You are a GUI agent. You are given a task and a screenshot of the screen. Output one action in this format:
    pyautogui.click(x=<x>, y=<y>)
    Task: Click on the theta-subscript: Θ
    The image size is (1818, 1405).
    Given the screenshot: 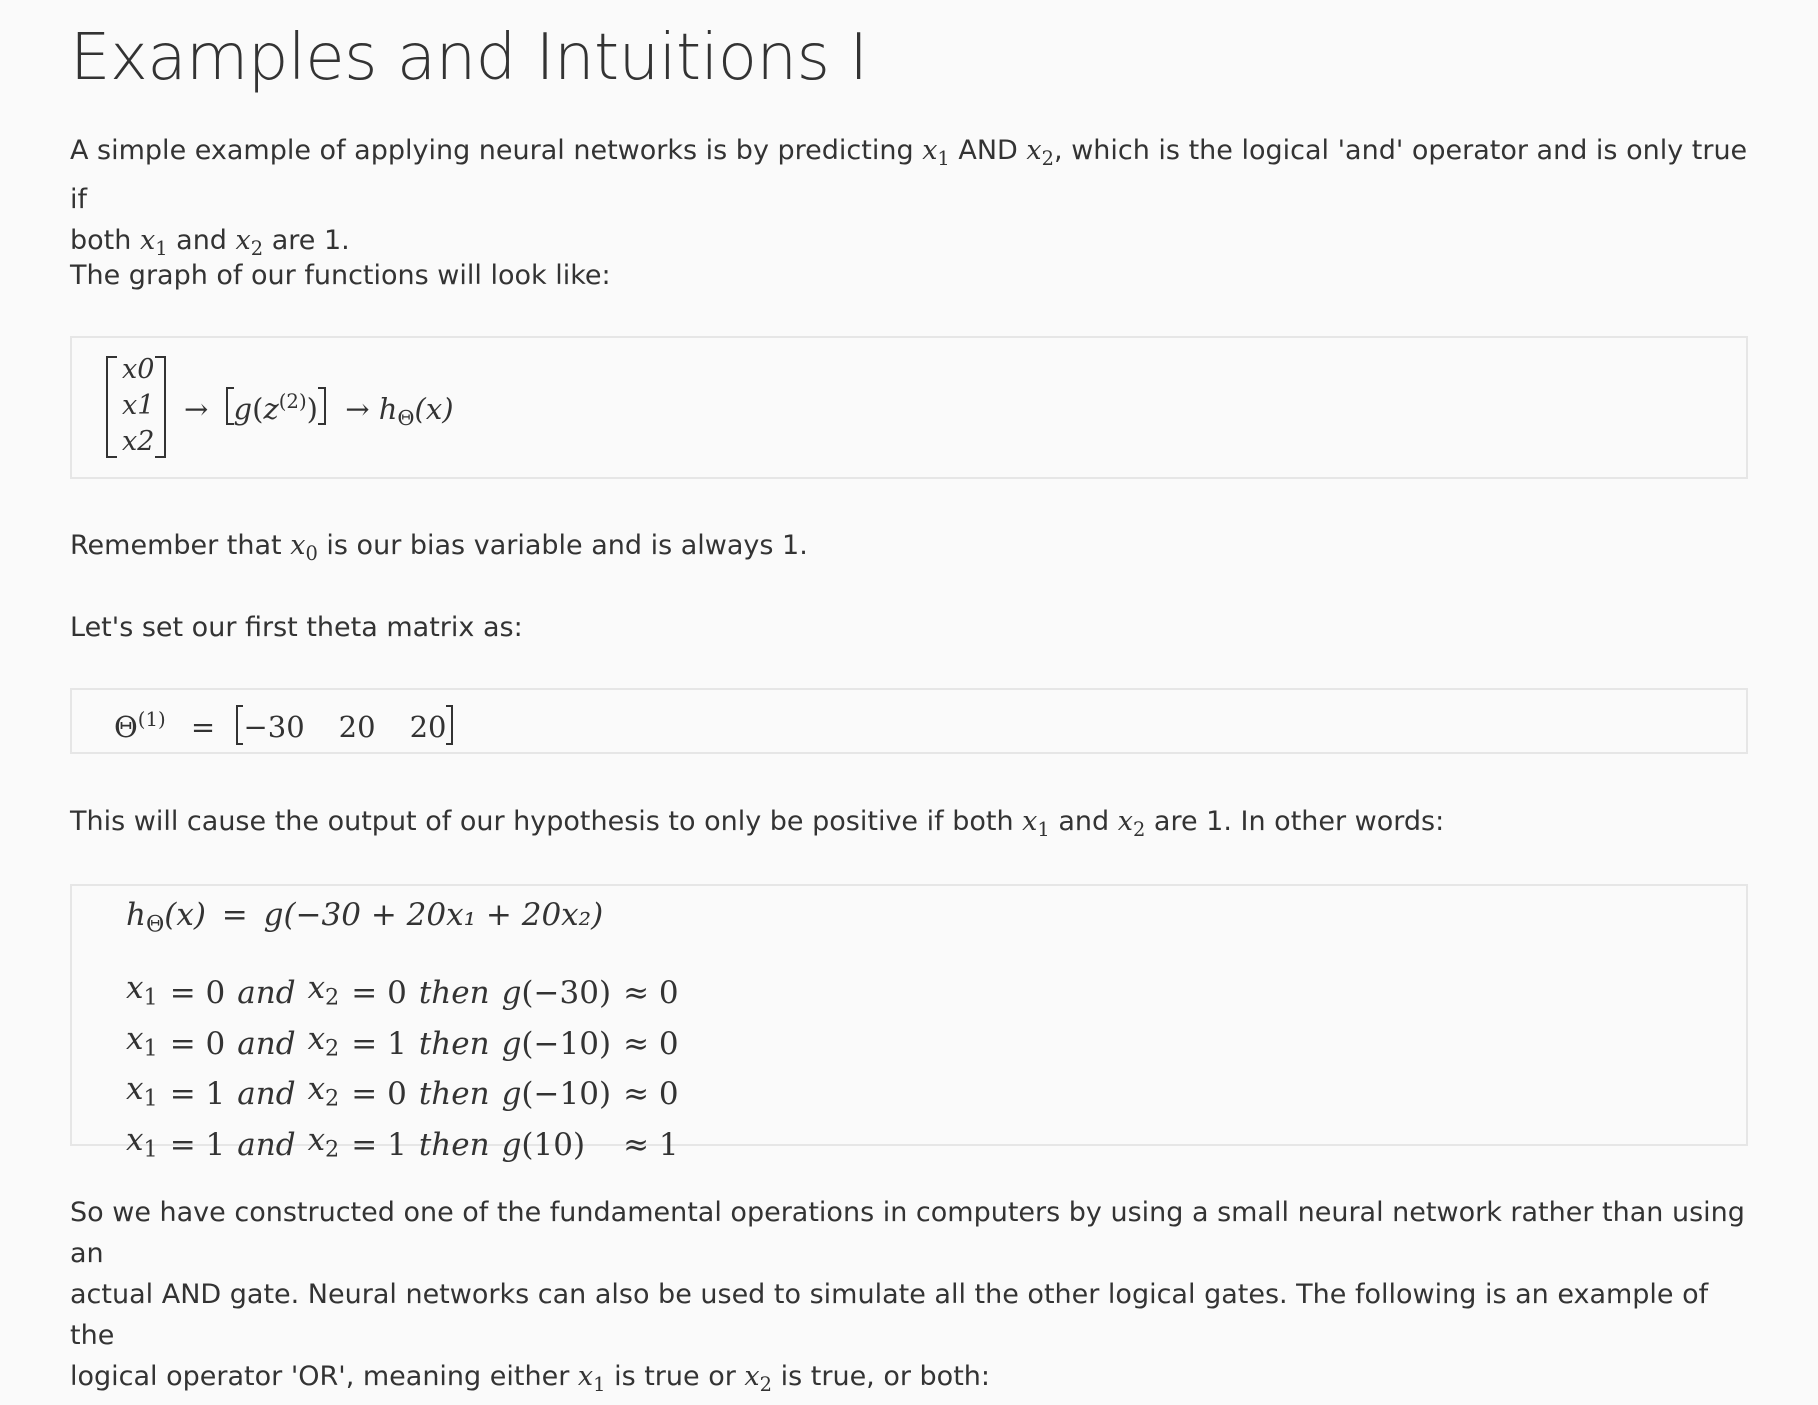 What is the action you would take?
    pyautogui.click(x=406, y=418)
    